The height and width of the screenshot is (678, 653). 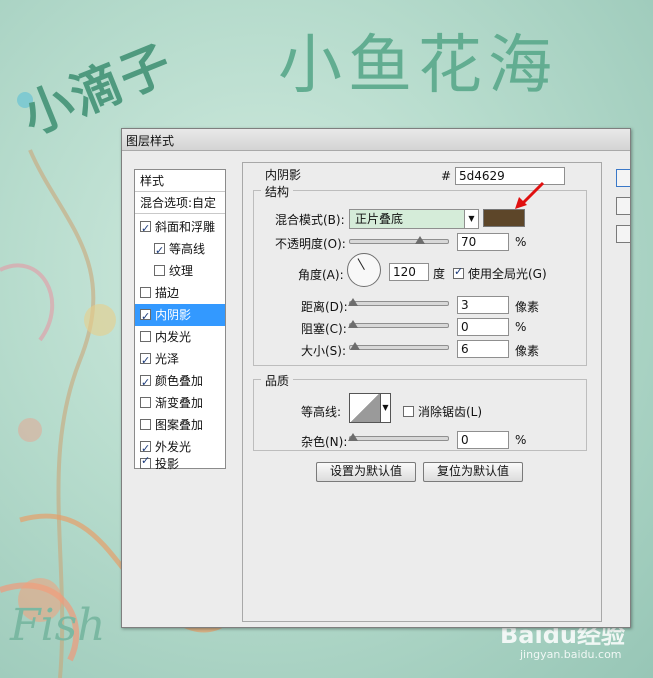 What do you see at coordinates (399, 325) in the screenshot?
I see `choke-slider` at bounding box center [399, 325].